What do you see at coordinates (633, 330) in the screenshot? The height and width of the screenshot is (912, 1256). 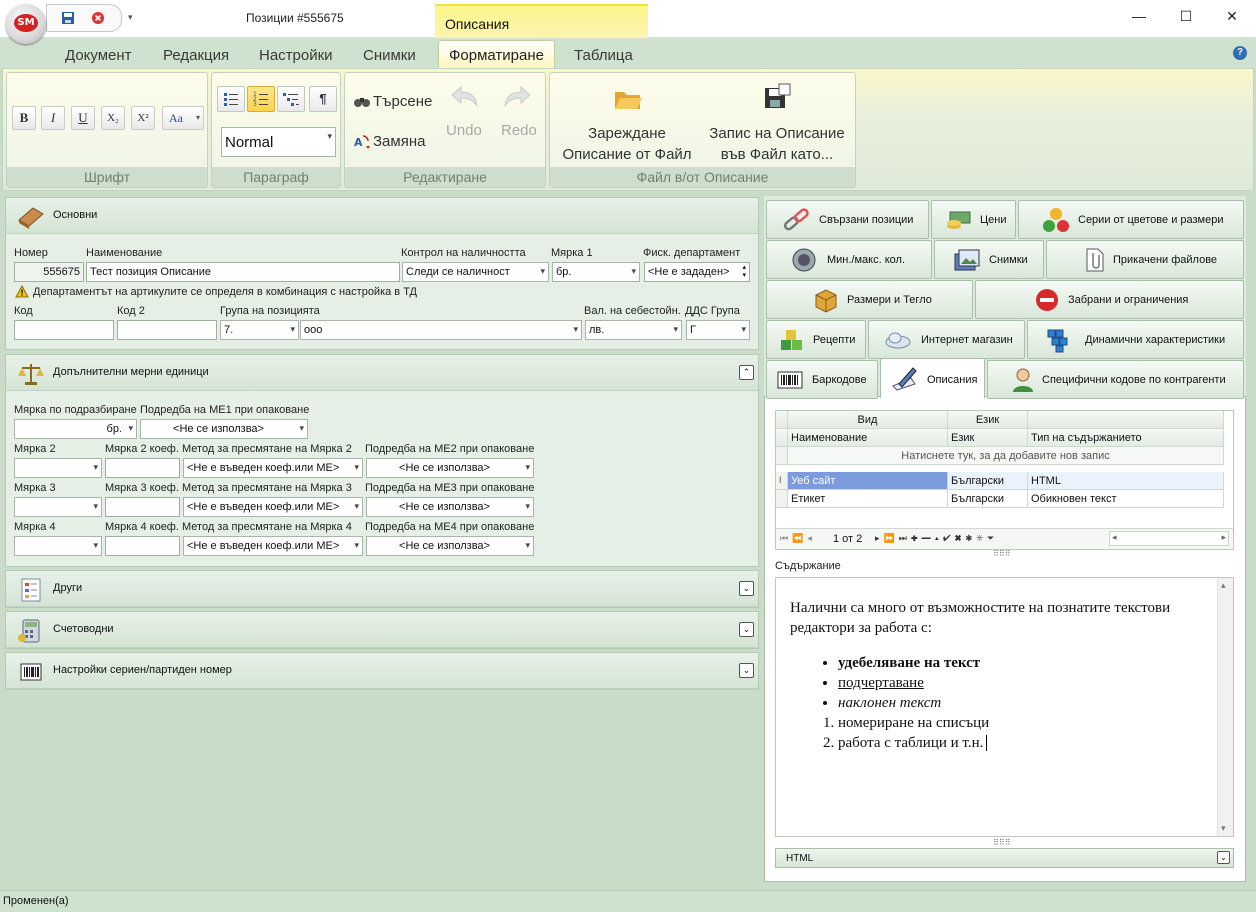 I see `cost-currency-select: лв.` at bounding box center [633, 330].